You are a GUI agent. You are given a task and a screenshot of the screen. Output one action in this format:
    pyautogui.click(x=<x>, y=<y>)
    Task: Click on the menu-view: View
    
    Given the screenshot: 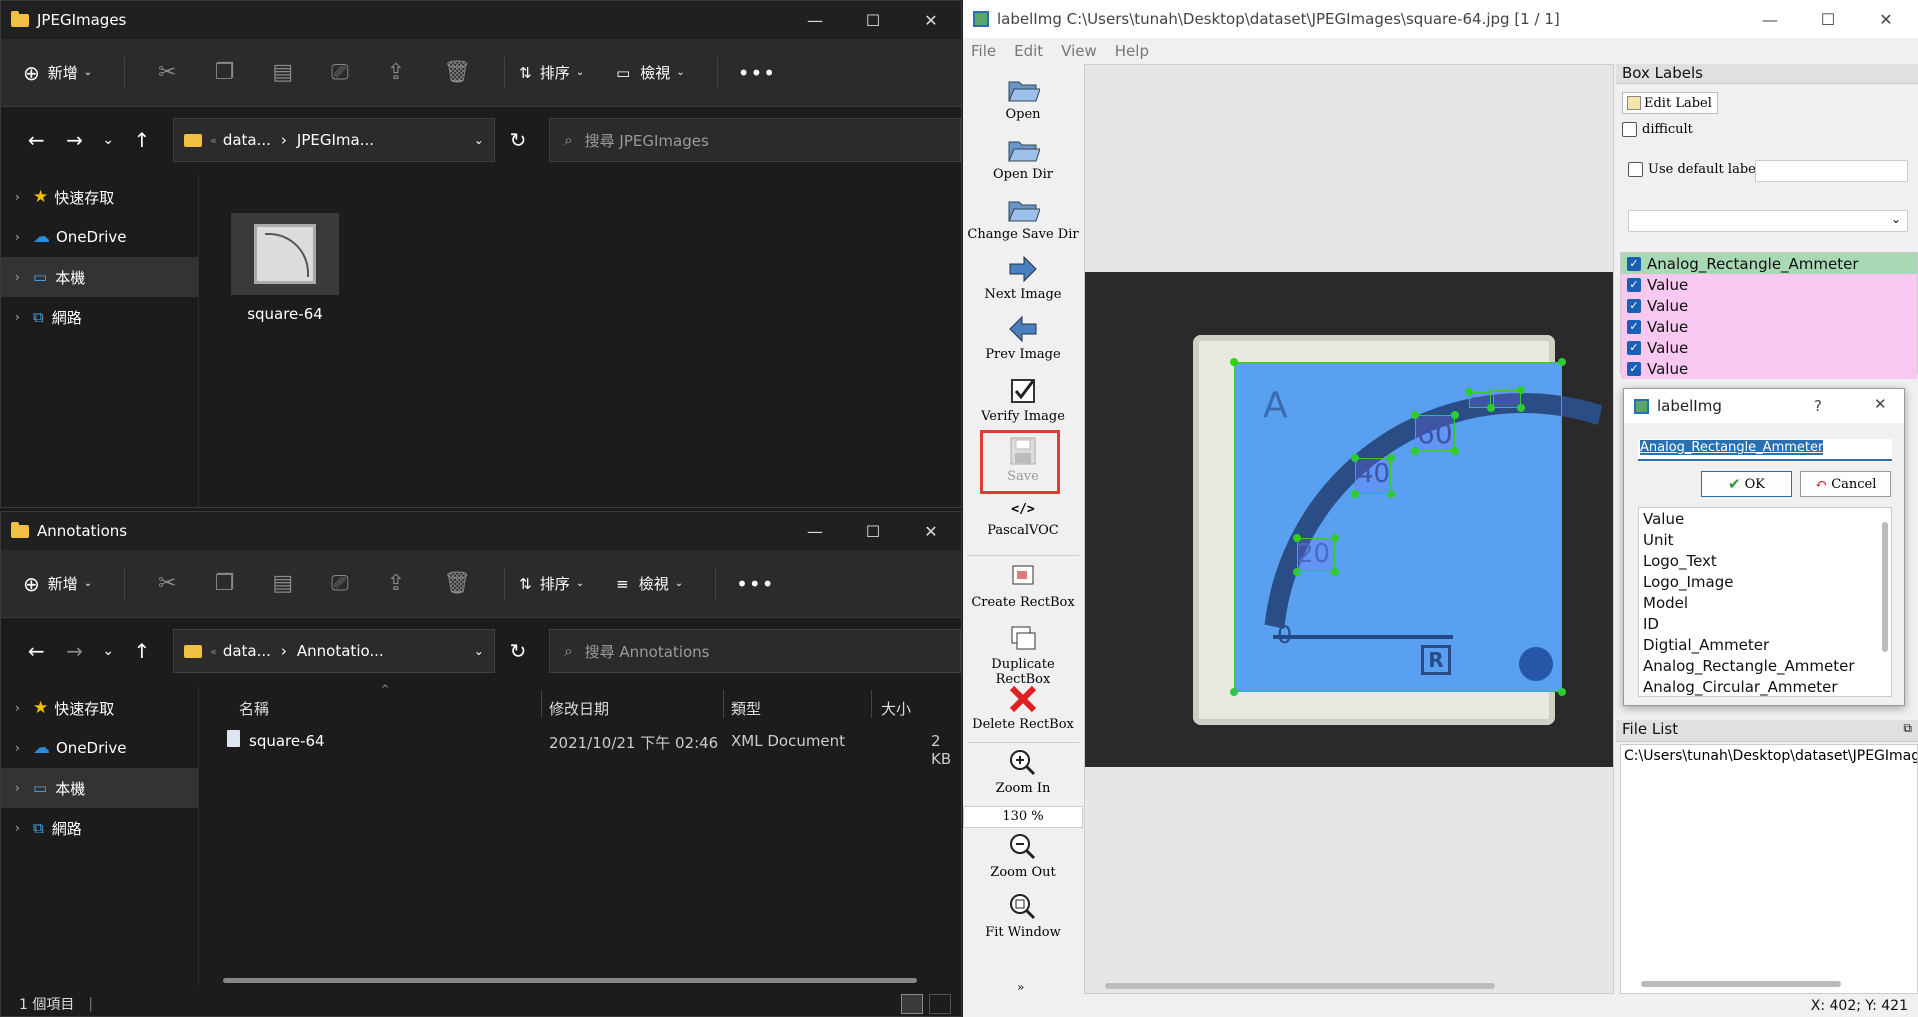 What is the action you would take?
    pyautogui.click(x=1079, y=51)
    